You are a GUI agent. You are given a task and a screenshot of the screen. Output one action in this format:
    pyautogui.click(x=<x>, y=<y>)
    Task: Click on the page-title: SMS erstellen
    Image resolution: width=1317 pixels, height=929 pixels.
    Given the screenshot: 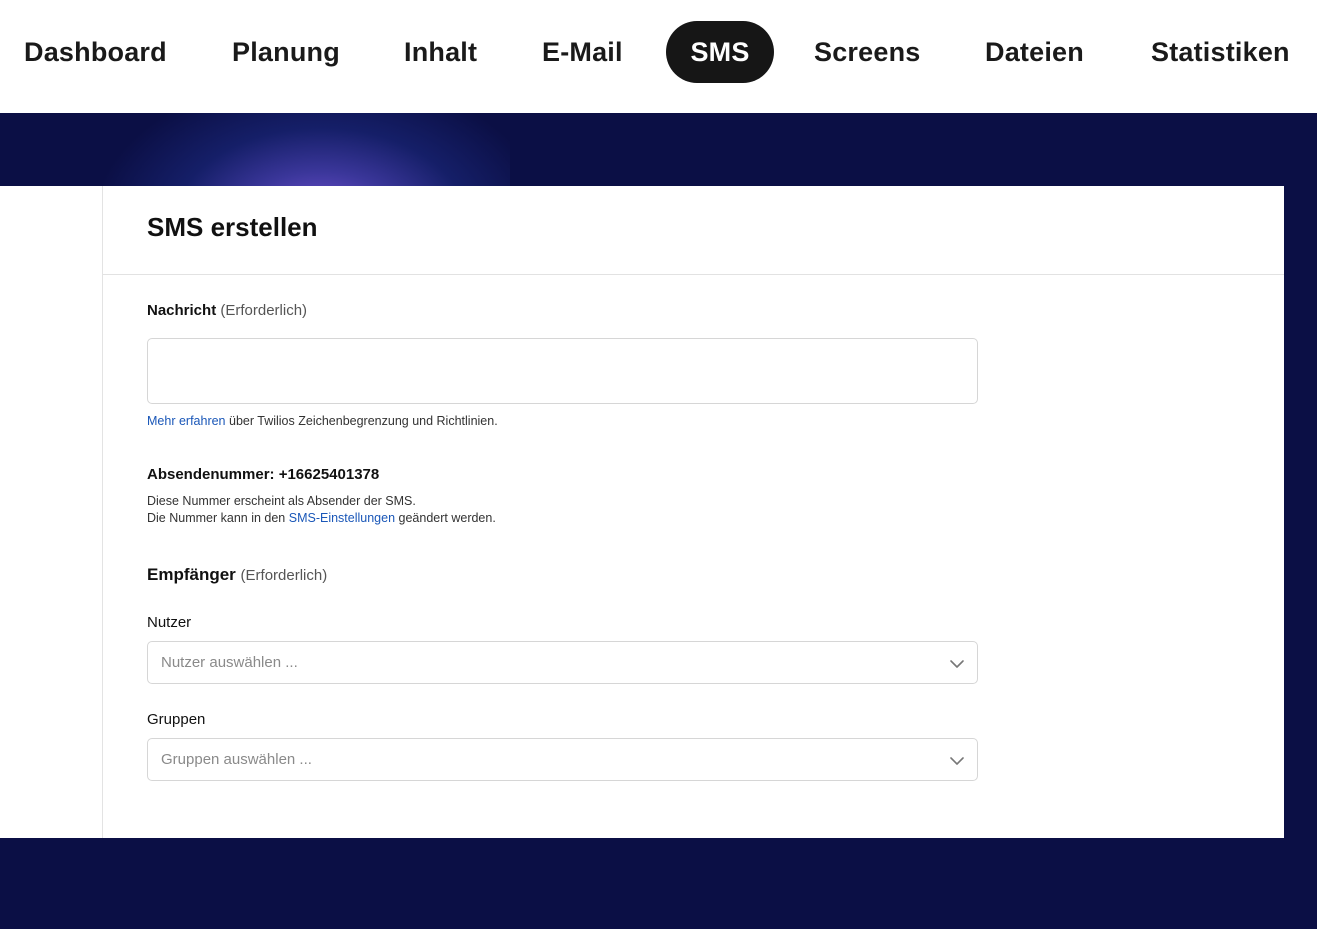 What is the action you would take?
    pyautogui.click(x=232, y=227)
    